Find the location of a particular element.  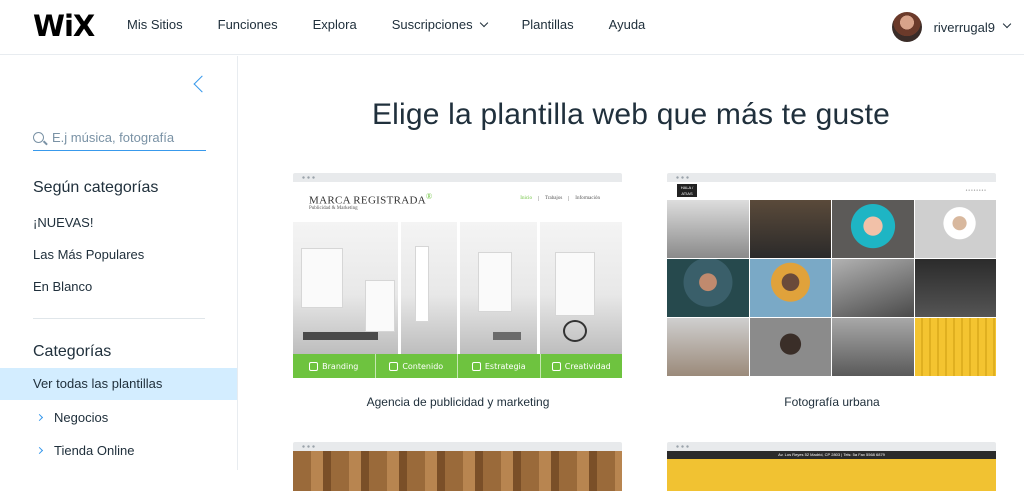

template-brand-title-text: MARCA REGISTRADA is located at coordinates (367, 200).